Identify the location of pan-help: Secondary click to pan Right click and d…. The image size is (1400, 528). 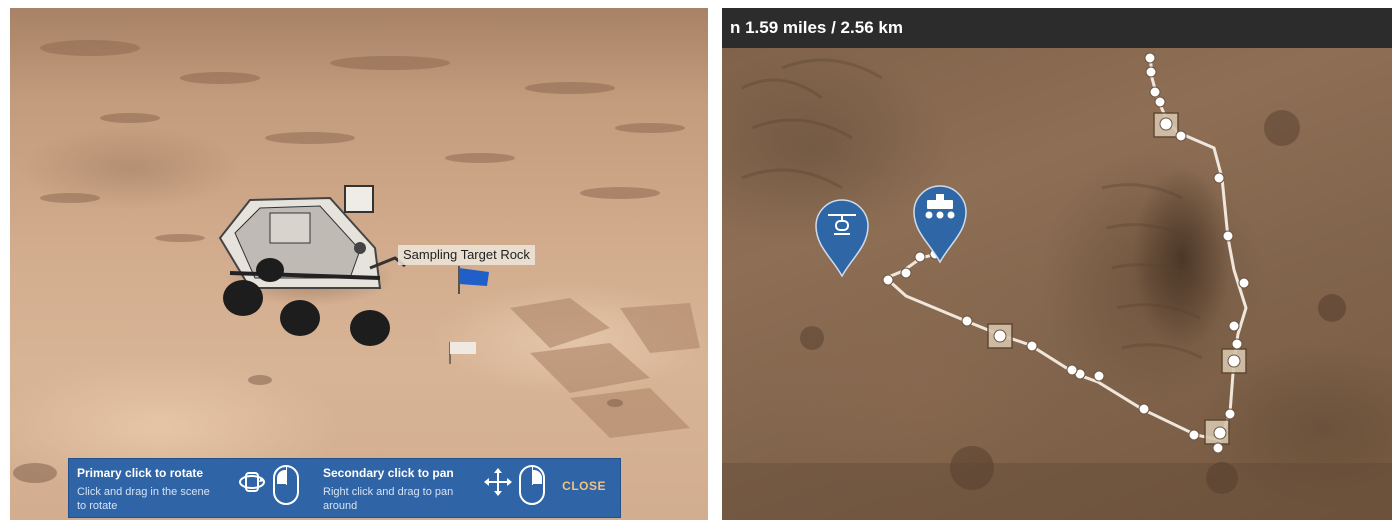
(392, 489).